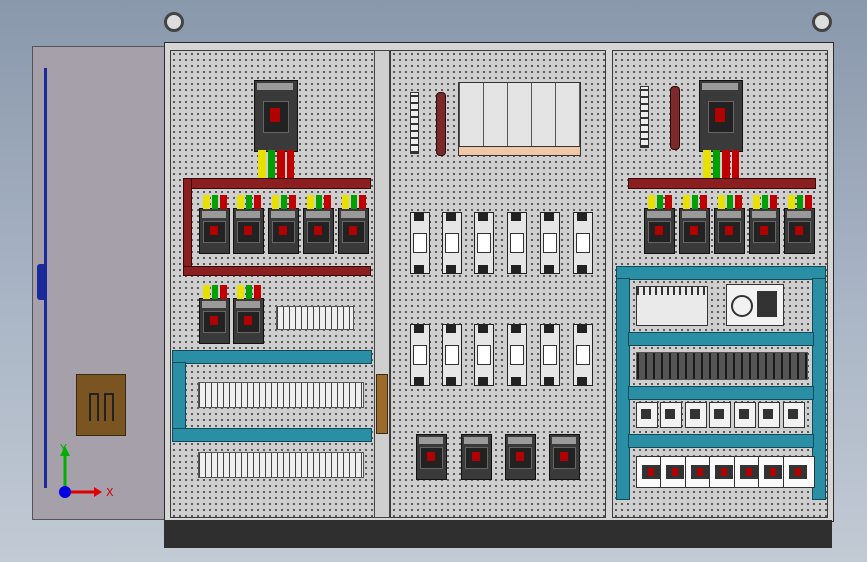 The height and width of the screenshot is (562, 867). I want to click on busbar-top-right, so click(722, 183).